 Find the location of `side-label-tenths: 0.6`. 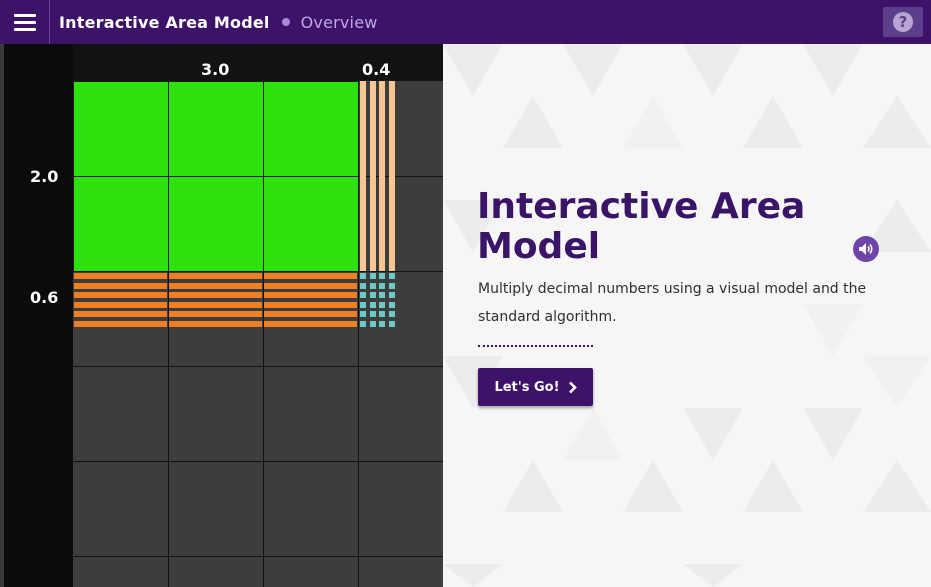

side-label-tenths: 0.6 is located at coordinates (44, 297).